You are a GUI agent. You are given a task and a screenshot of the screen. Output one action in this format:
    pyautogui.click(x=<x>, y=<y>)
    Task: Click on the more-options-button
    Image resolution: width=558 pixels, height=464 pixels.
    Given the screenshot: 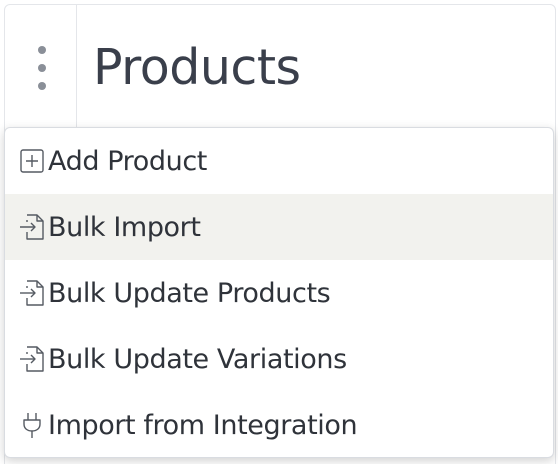 What is the action you would take?
    pyautogui.click(x=42, y=69)
    